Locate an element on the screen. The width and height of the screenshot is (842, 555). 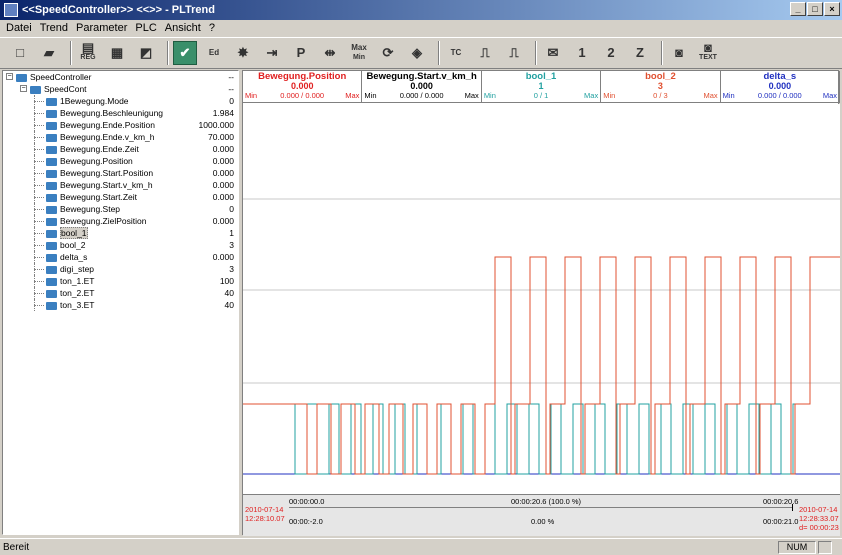
minimize-button: _ is located at coordinates (798, 9).